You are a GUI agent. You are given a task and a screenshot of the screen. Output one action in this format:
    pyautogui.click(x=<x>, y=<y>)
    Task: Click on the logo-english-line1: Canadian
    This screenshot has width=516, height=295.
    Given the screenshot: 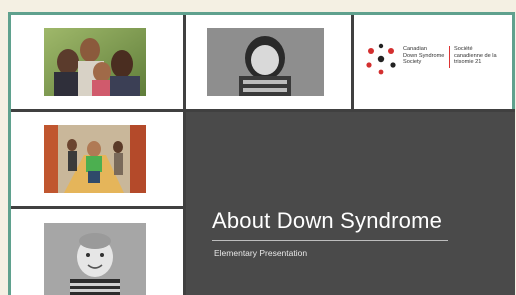 What is the action you would take?
    pyautogui.click(x=415, y=49)
    